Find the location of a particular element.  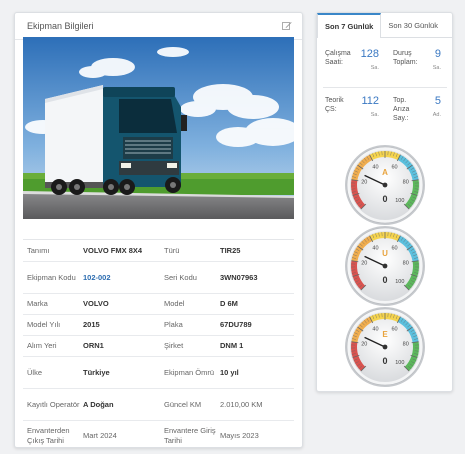

table-row: Ülke Türkiye Ekipman Ömrü 10 yıl is located at coordinates (158, 373).